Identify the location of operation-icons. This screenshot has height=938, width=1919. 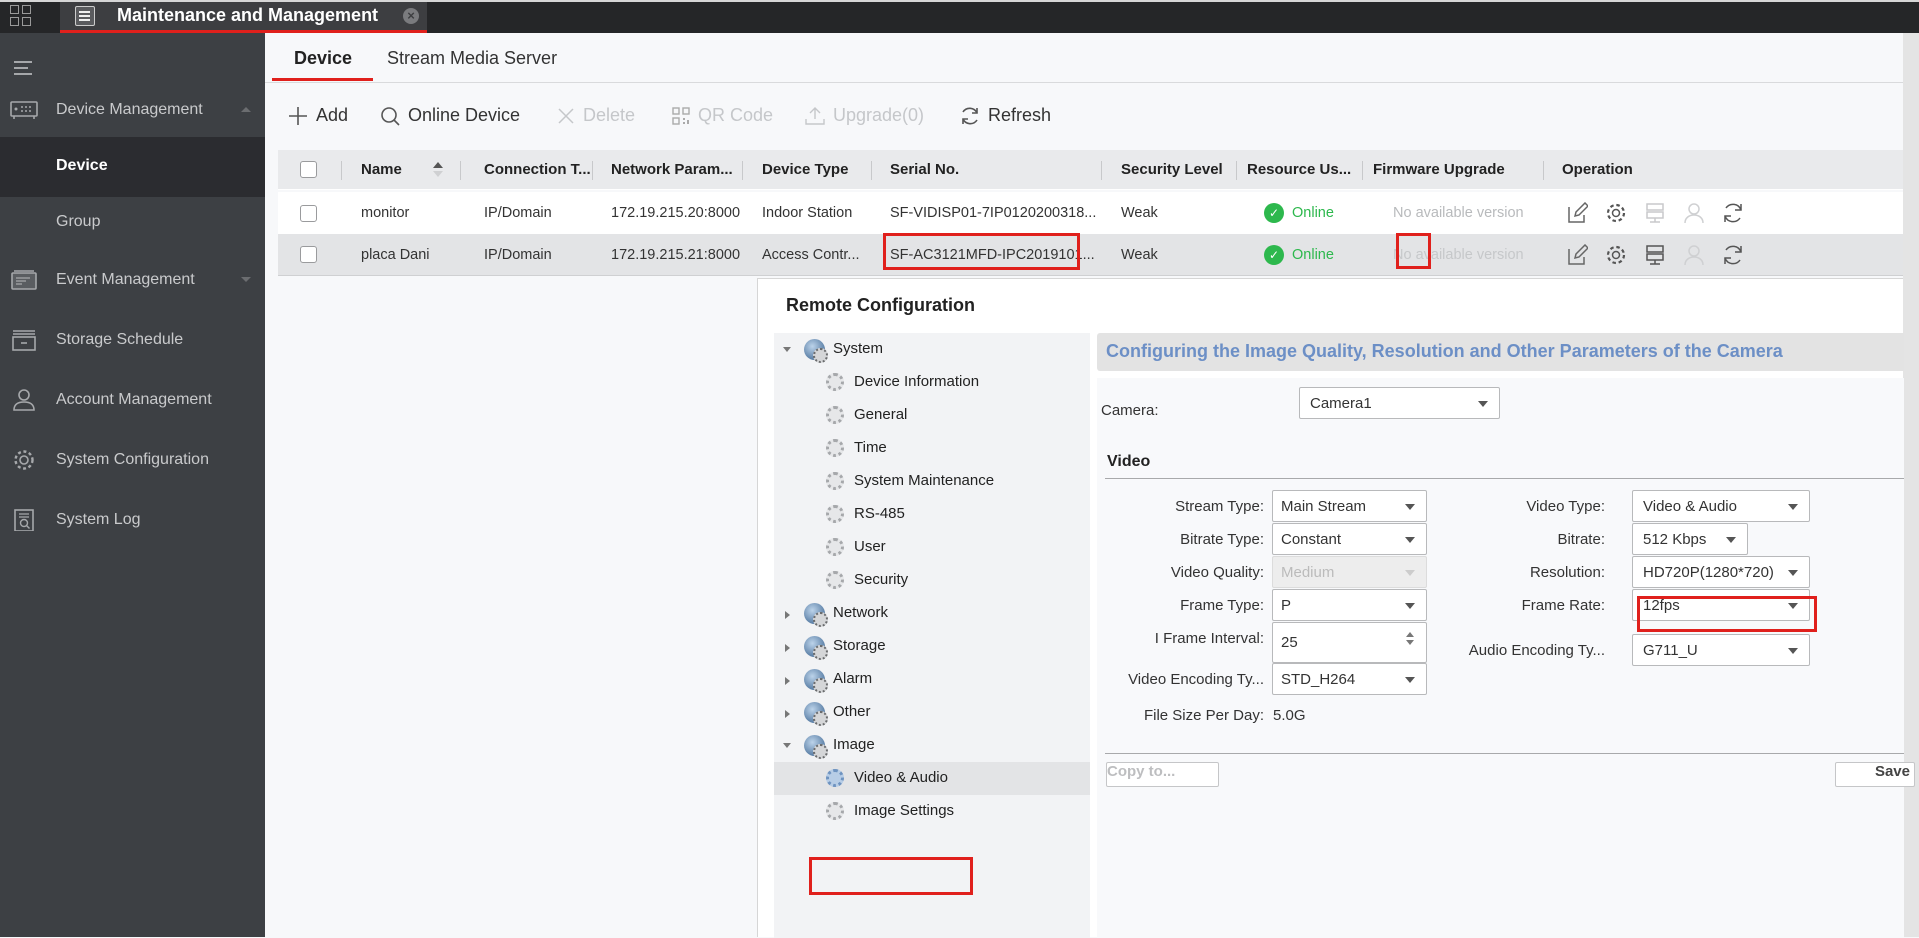
(1655, 213).